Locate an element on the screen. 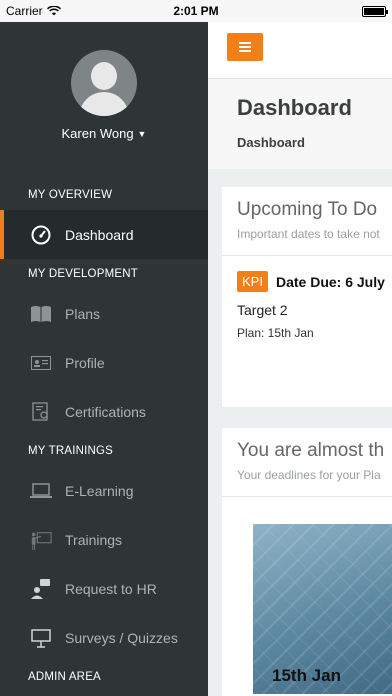 This screenshot has width=392, height=696. user-menu-toggle: Karen Wong ▼ is located at coordinates (104, 133).